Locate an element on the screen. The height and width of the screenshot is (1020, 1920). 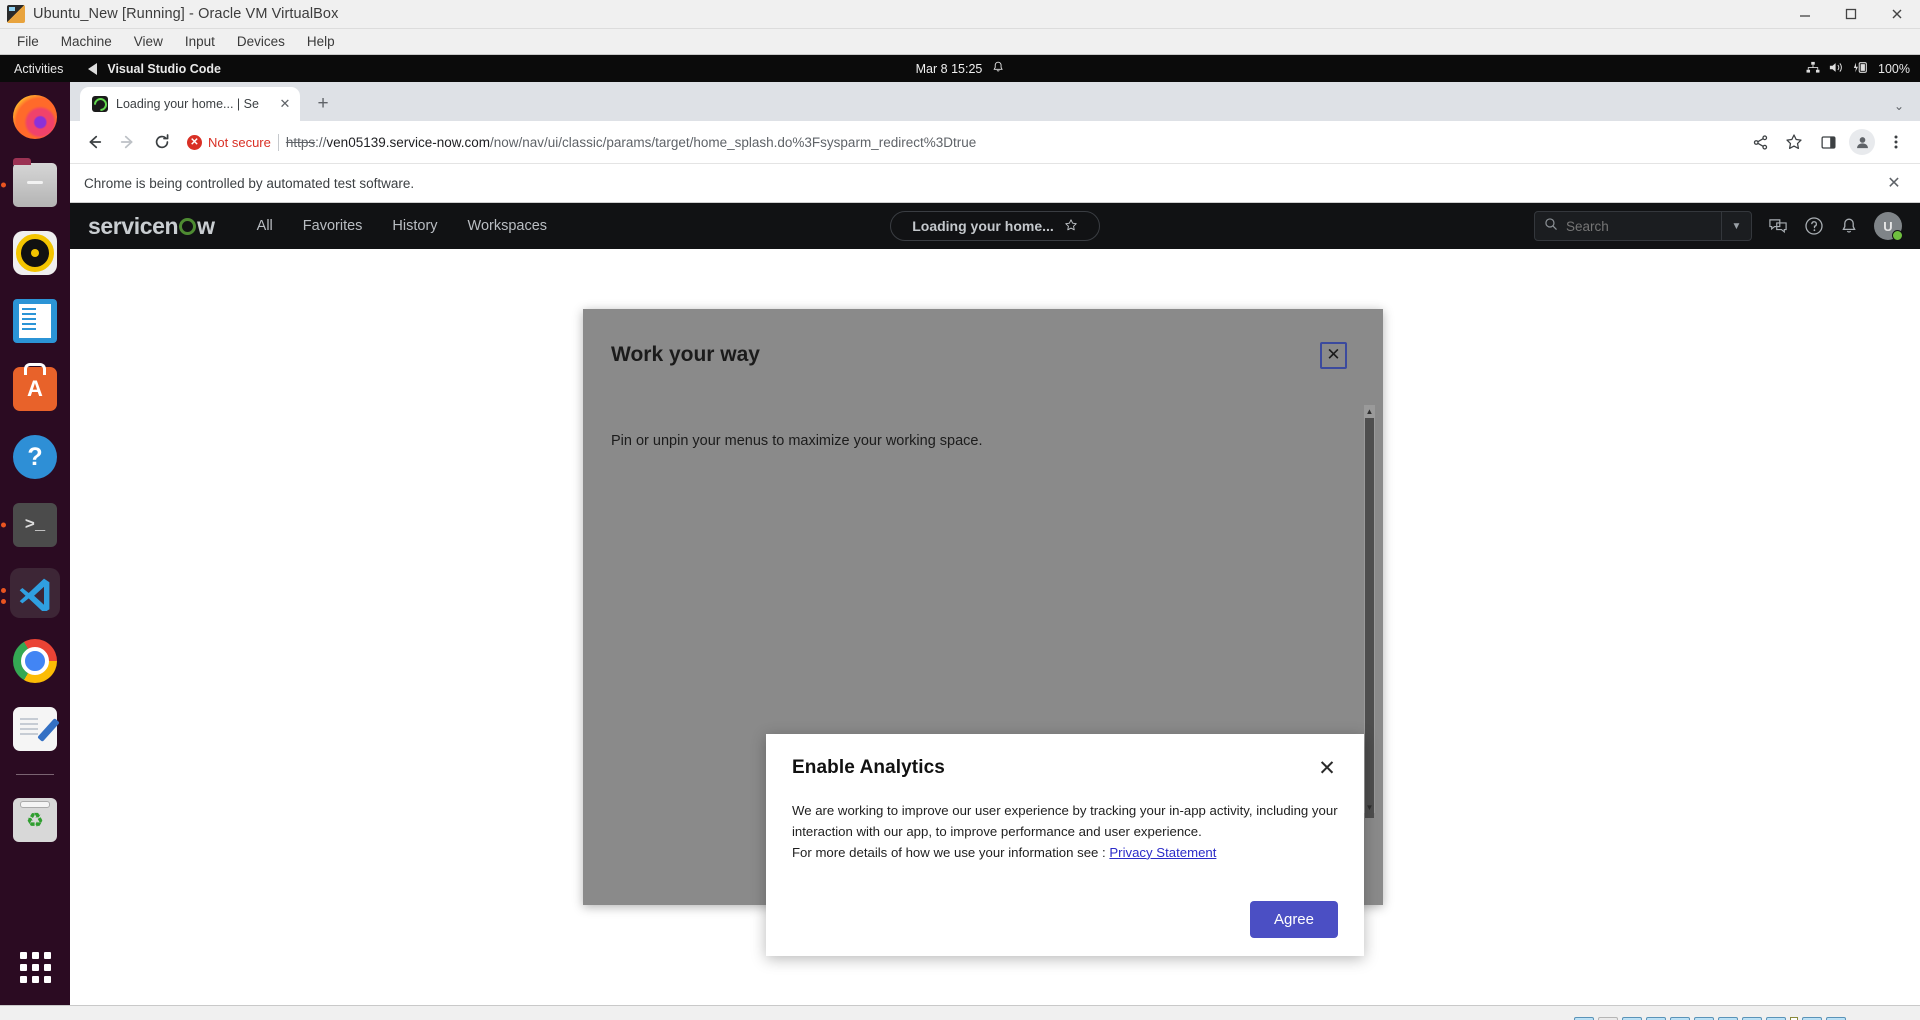
network-icon is located at coordinates (1813, 69).